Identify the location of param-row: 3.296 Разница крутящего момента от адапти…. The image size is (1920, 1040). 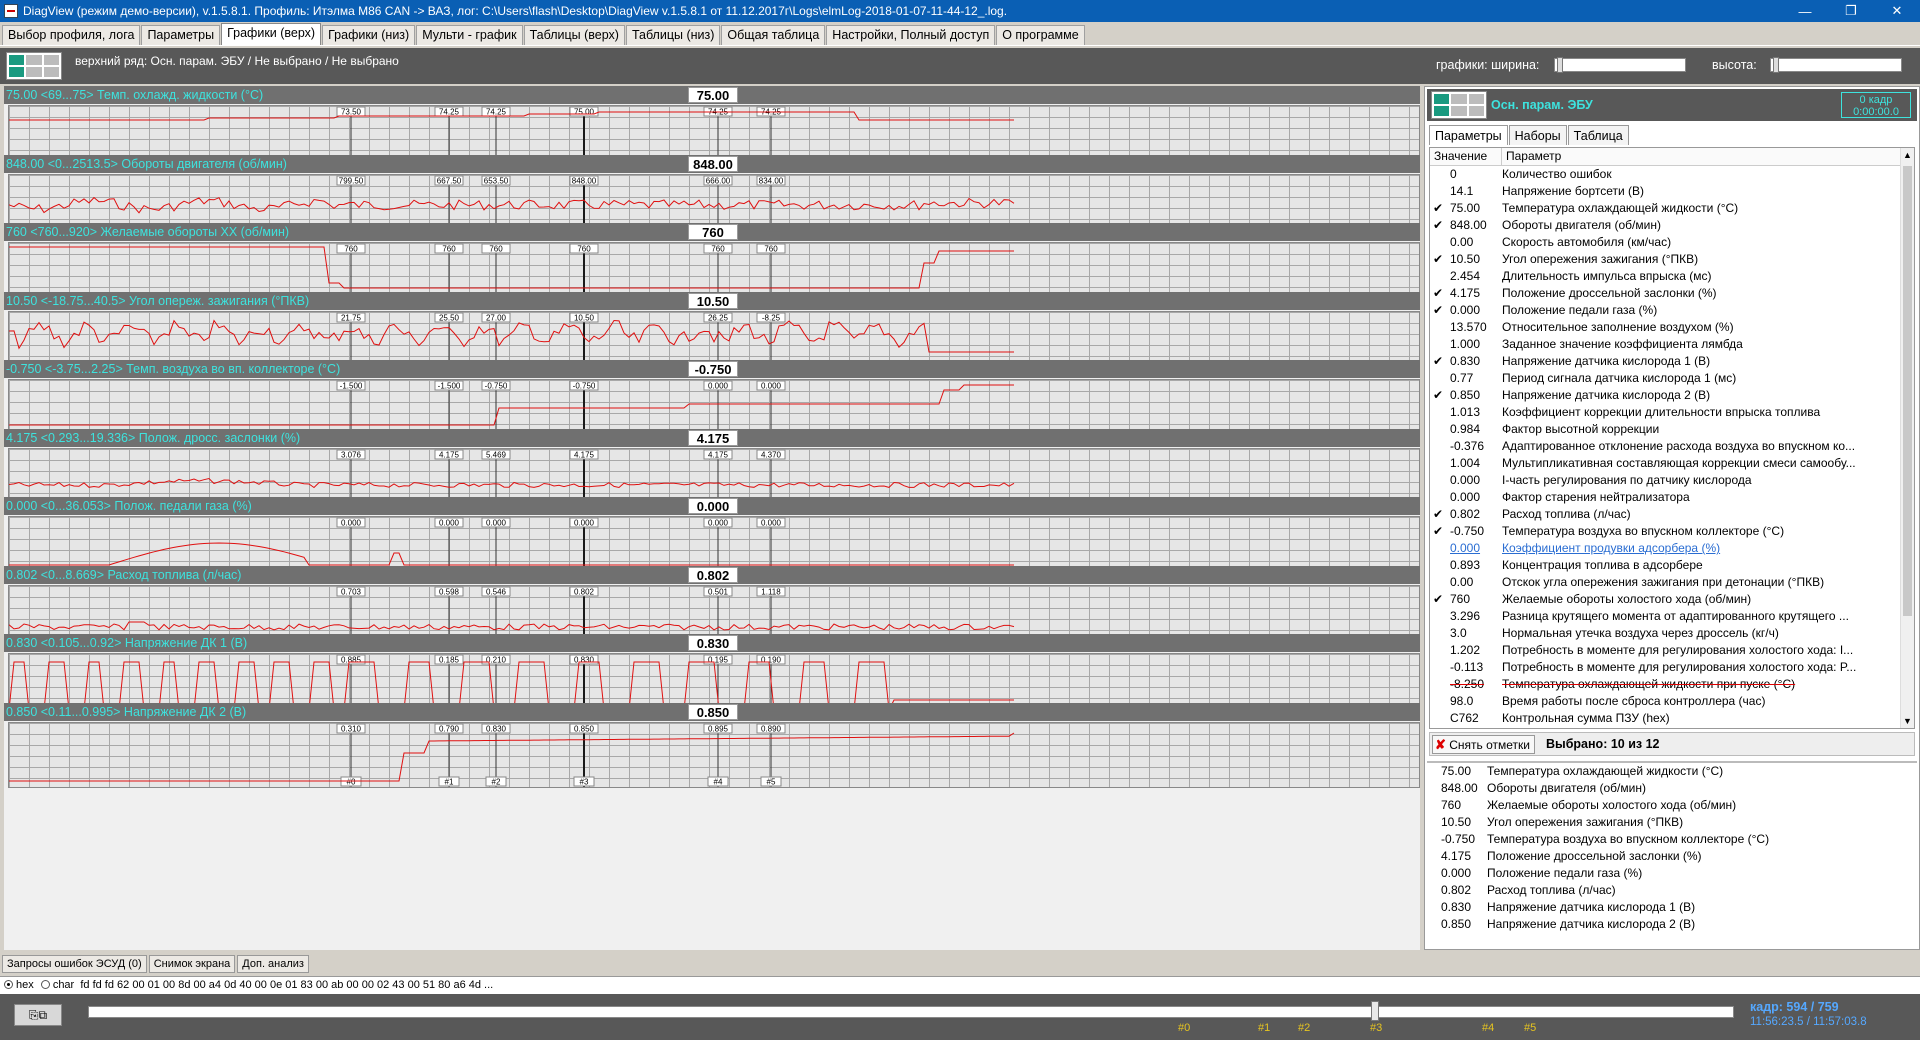
(1672, 616).